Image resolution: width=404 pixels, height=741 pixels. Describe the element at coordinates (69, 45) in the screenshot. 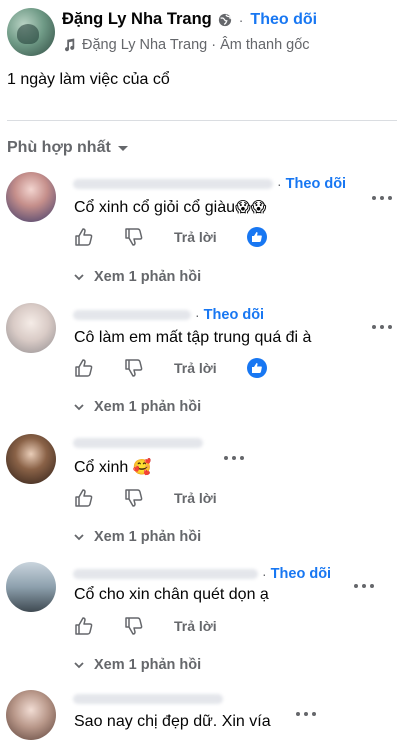

I see `music-note-icon` at that location.